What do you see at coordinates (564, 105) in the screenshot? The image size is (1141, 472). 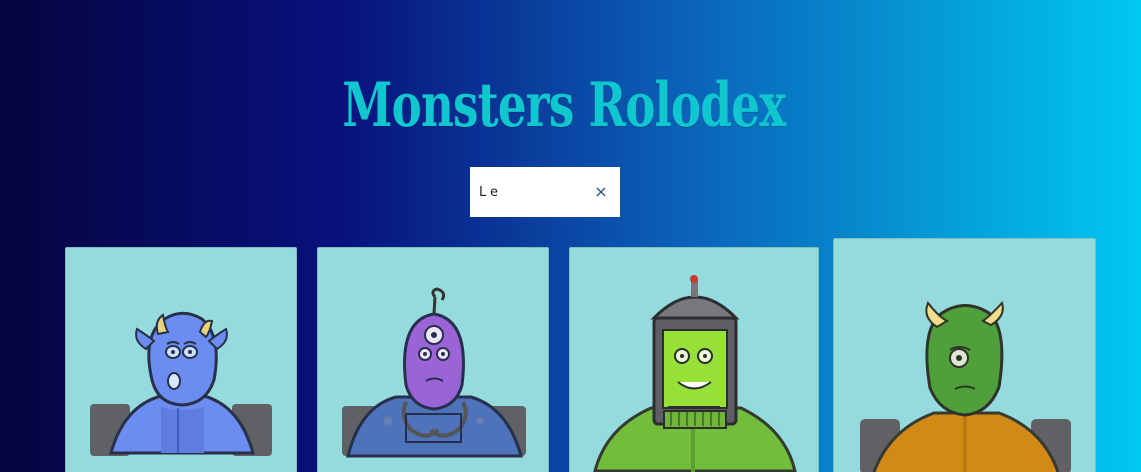 I see `page-title: Monsters Rolodex` at bounding box center [564, 105].